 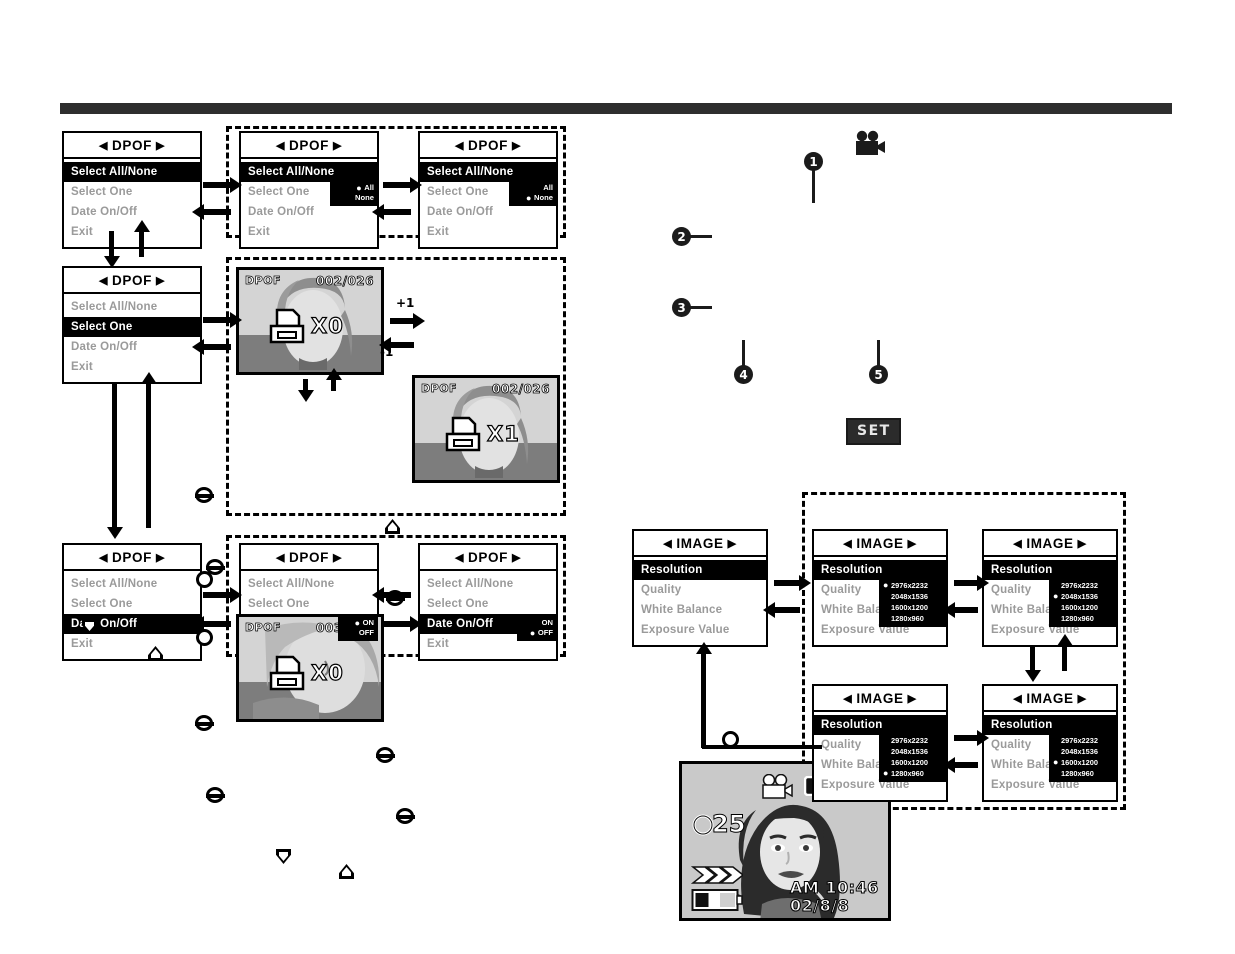 I want to click on down-button-icon, so click(x=283, y=856).